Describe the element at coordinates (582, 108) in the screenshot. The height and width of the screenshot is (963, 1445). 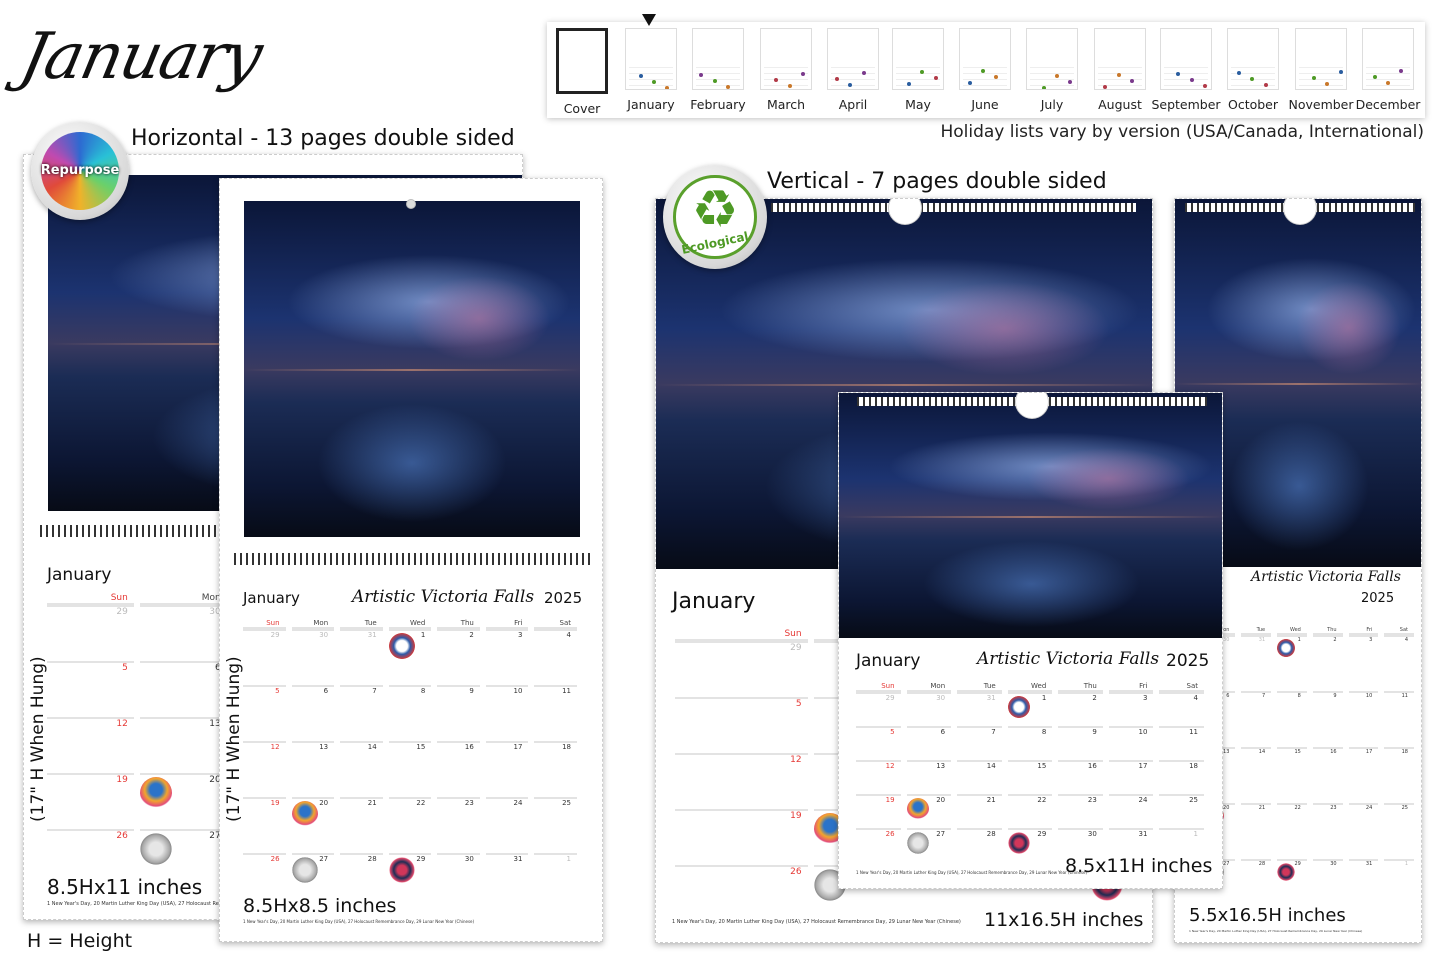
I see `thumbnail-label: Cover` at that location.